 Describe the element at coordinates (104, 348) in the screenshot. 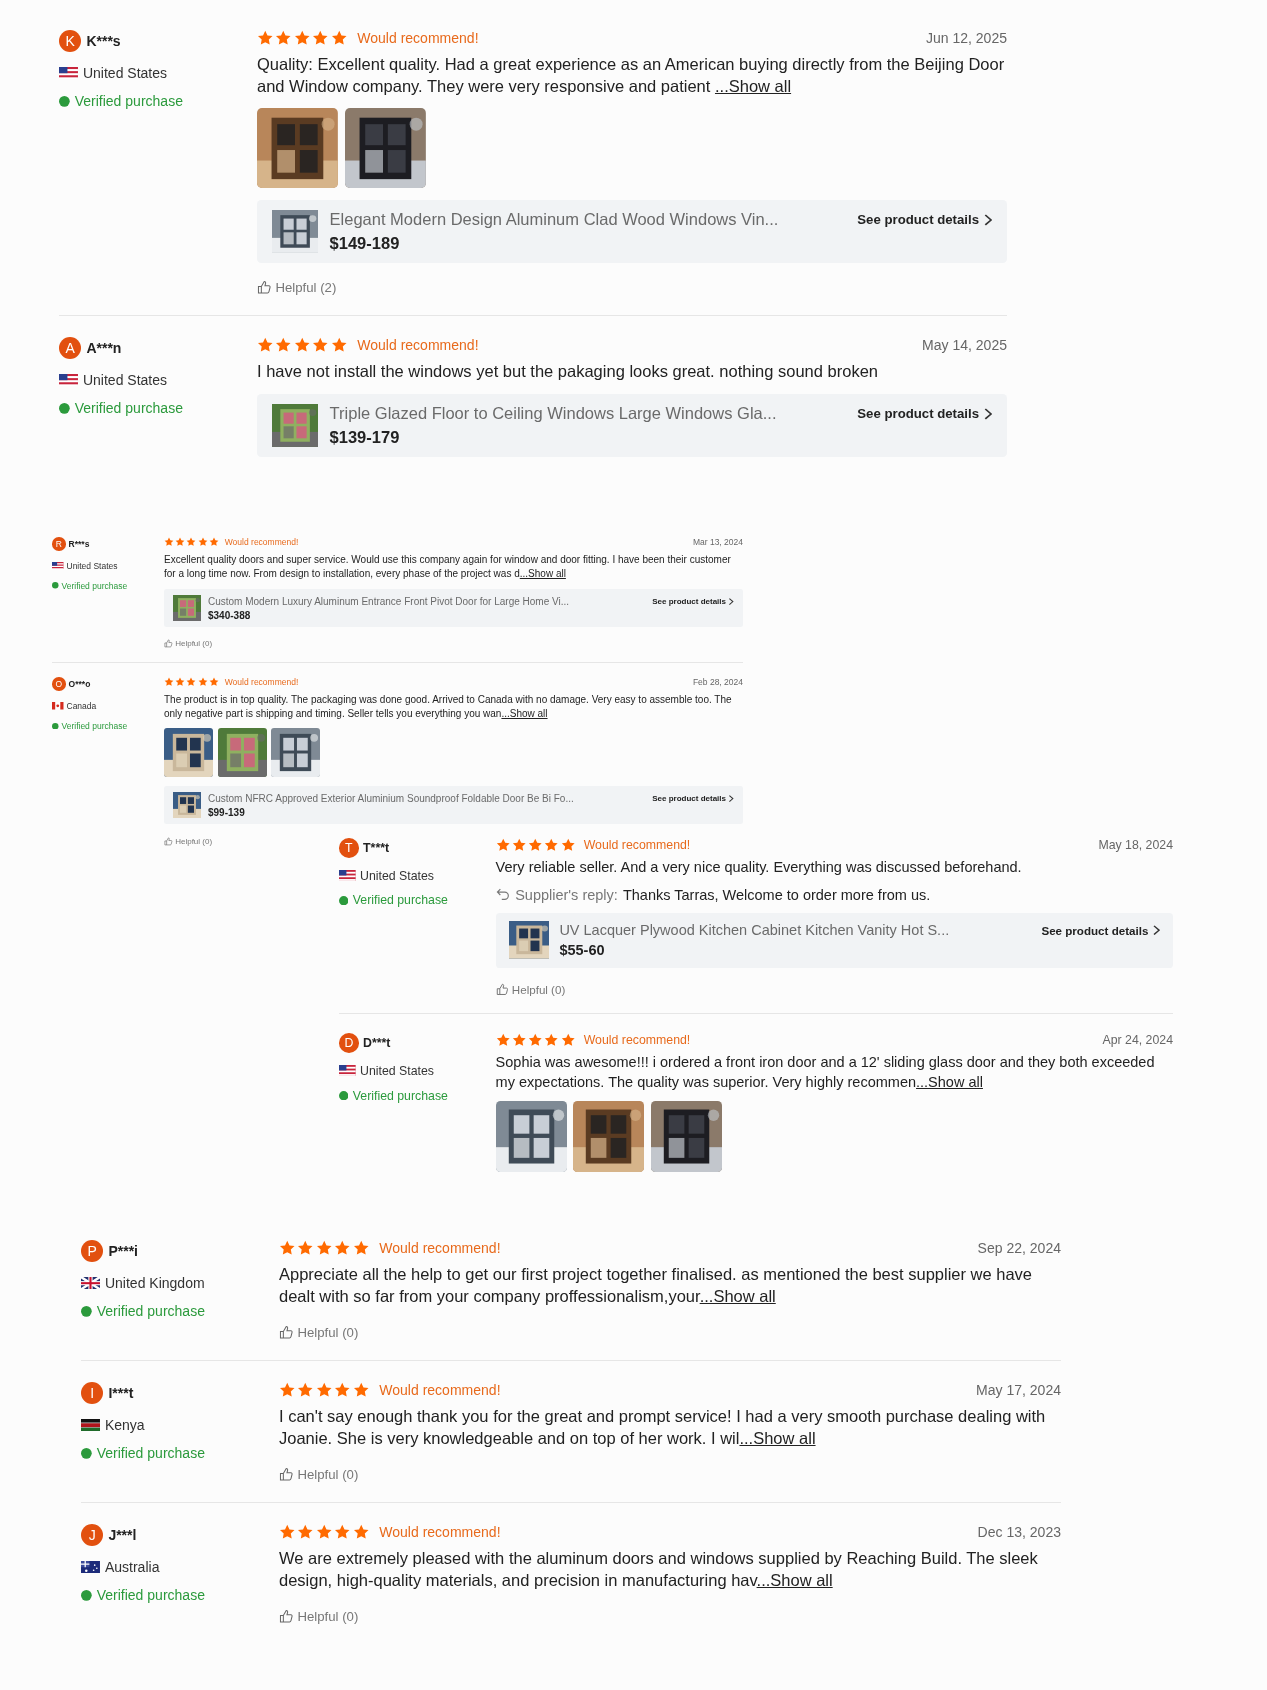

I see `reviewer-name: A***n` at that location.